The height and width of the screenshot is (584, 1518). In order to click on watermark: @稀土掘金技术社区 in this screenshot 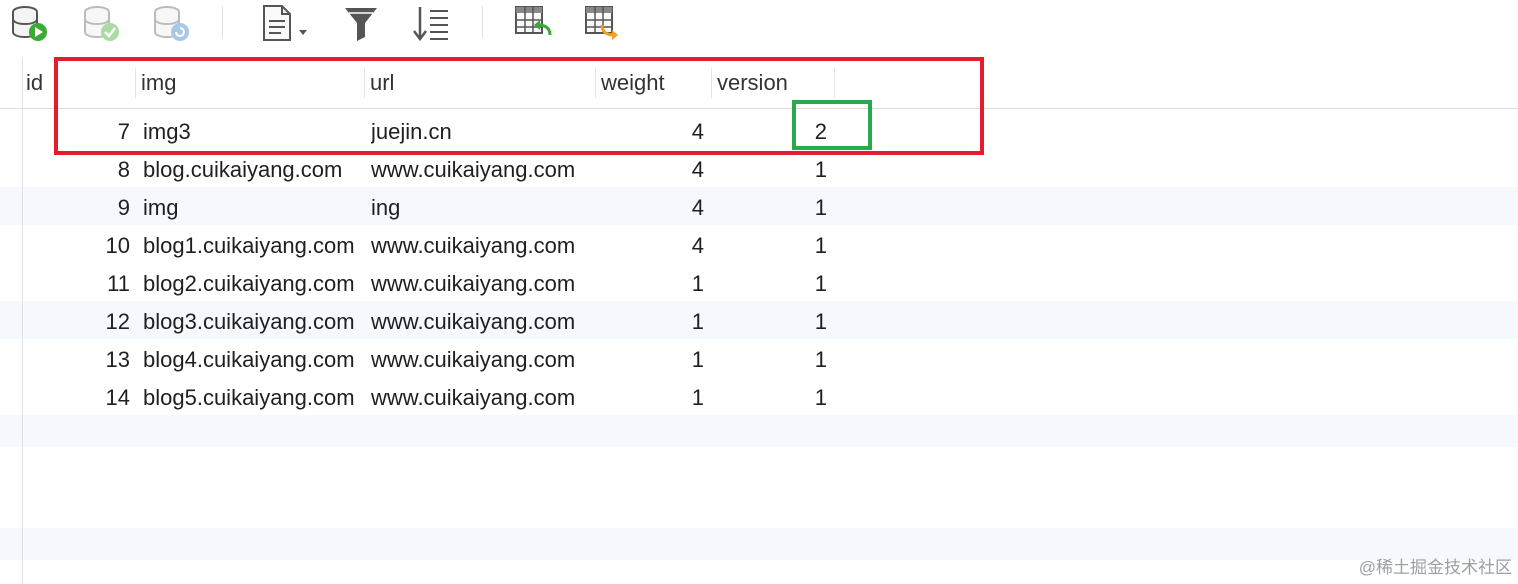, I will do `click(1435, 567)`.